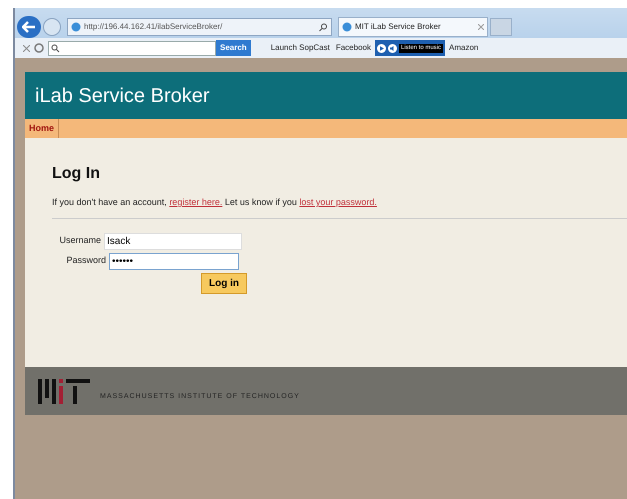 The image size is (627, 499). What do you see at coordinates (85, 261) in the screenshot?
I see `field-label: Password` at bounding box center [85, 261].